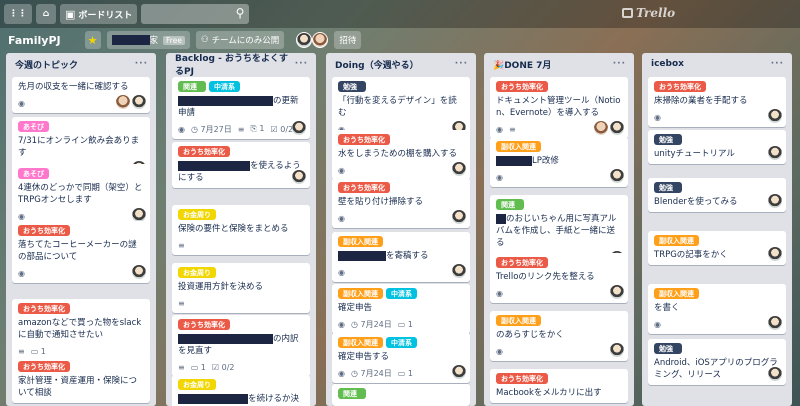 Image resolution: width=800 pixels, height=406 pixels. What do you see at coordinates (717, 102) in the screenshot?
I see `card: おうち効率化 床掃除の業者を手配する ◉` at bounding box center [717, 102].